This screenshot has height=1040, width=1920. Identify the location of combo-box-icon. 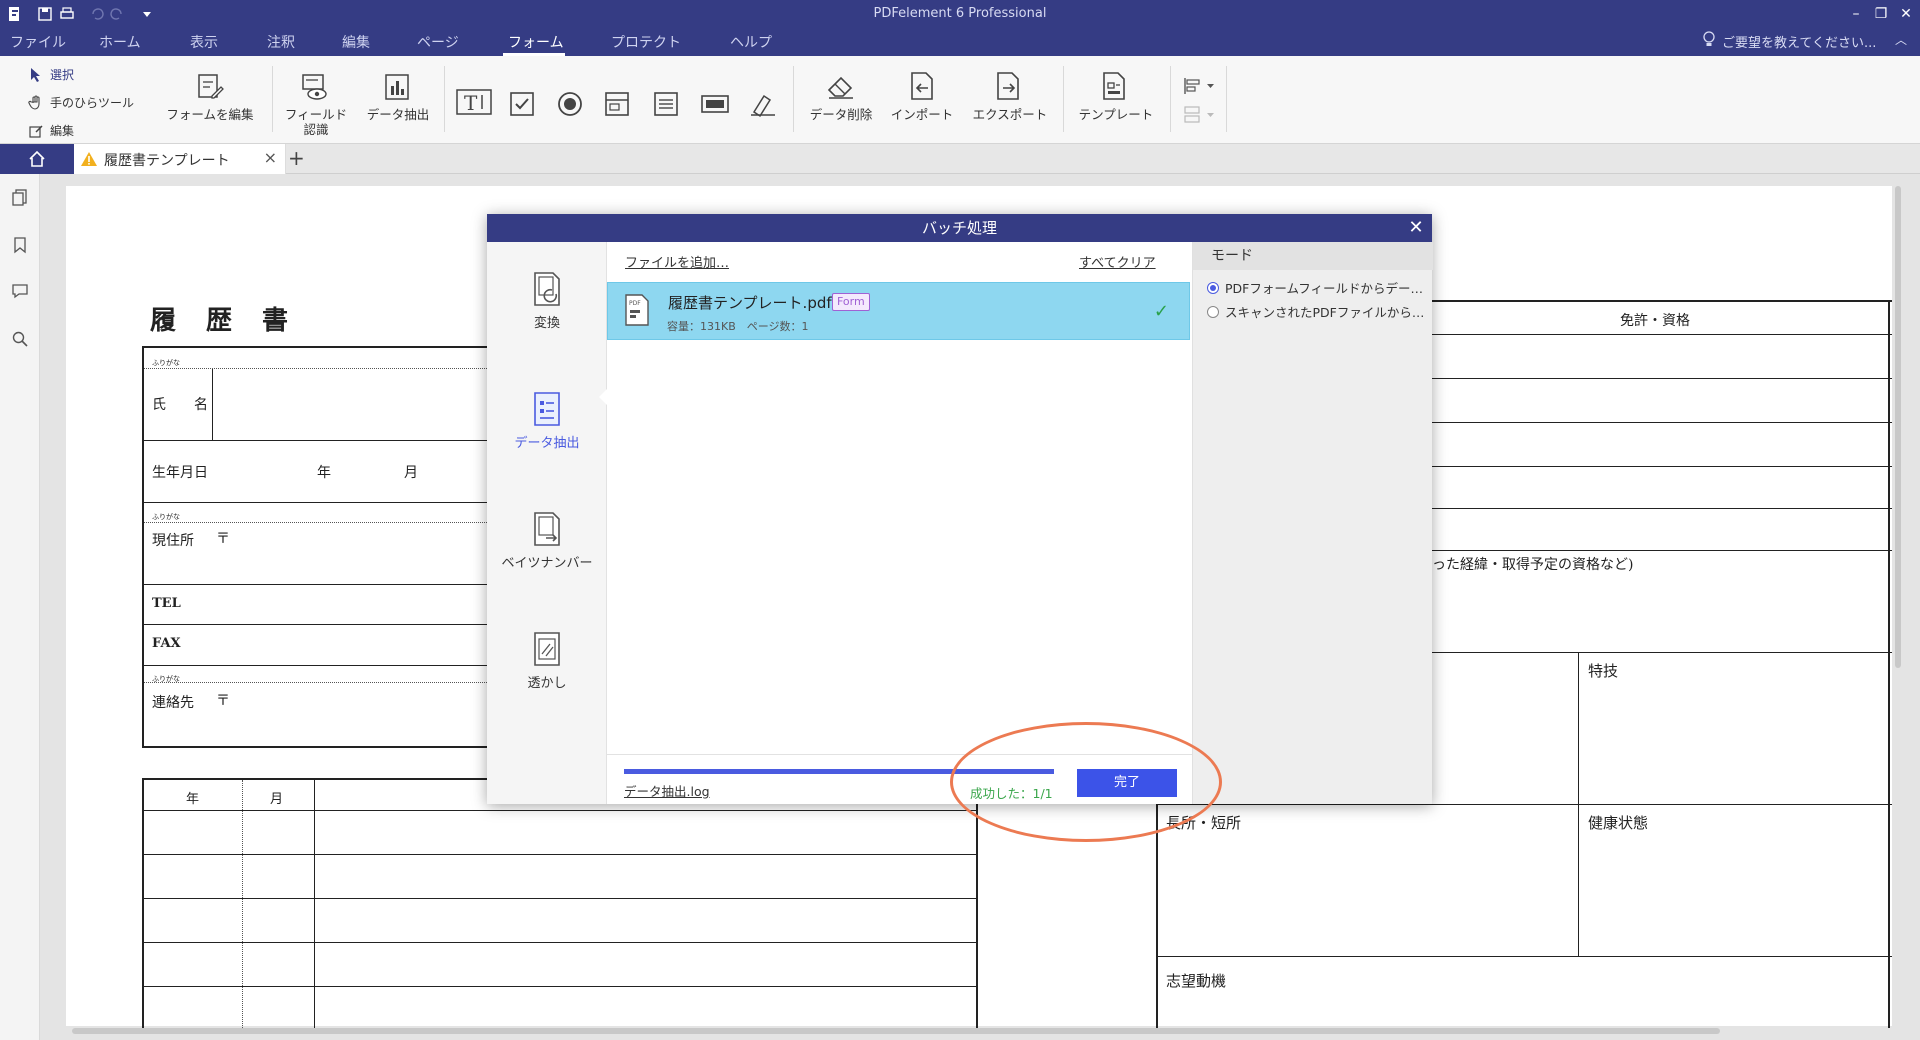
(617, 104).